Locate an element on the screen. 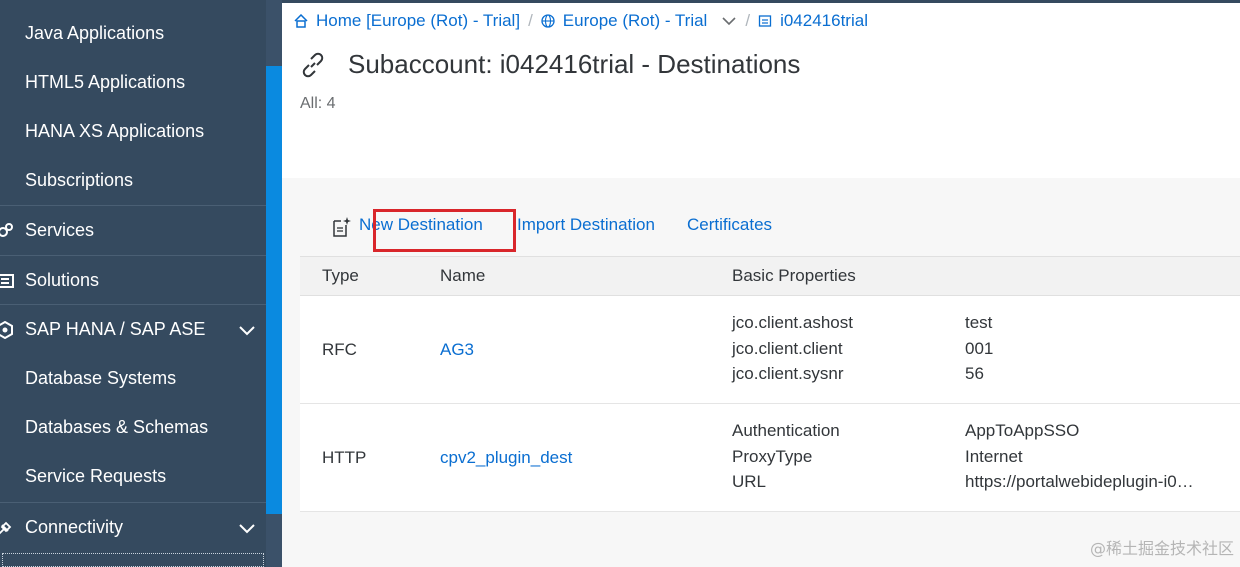  sidebar-item-service-requests: Service Requests is located at coordinates (133, 476).